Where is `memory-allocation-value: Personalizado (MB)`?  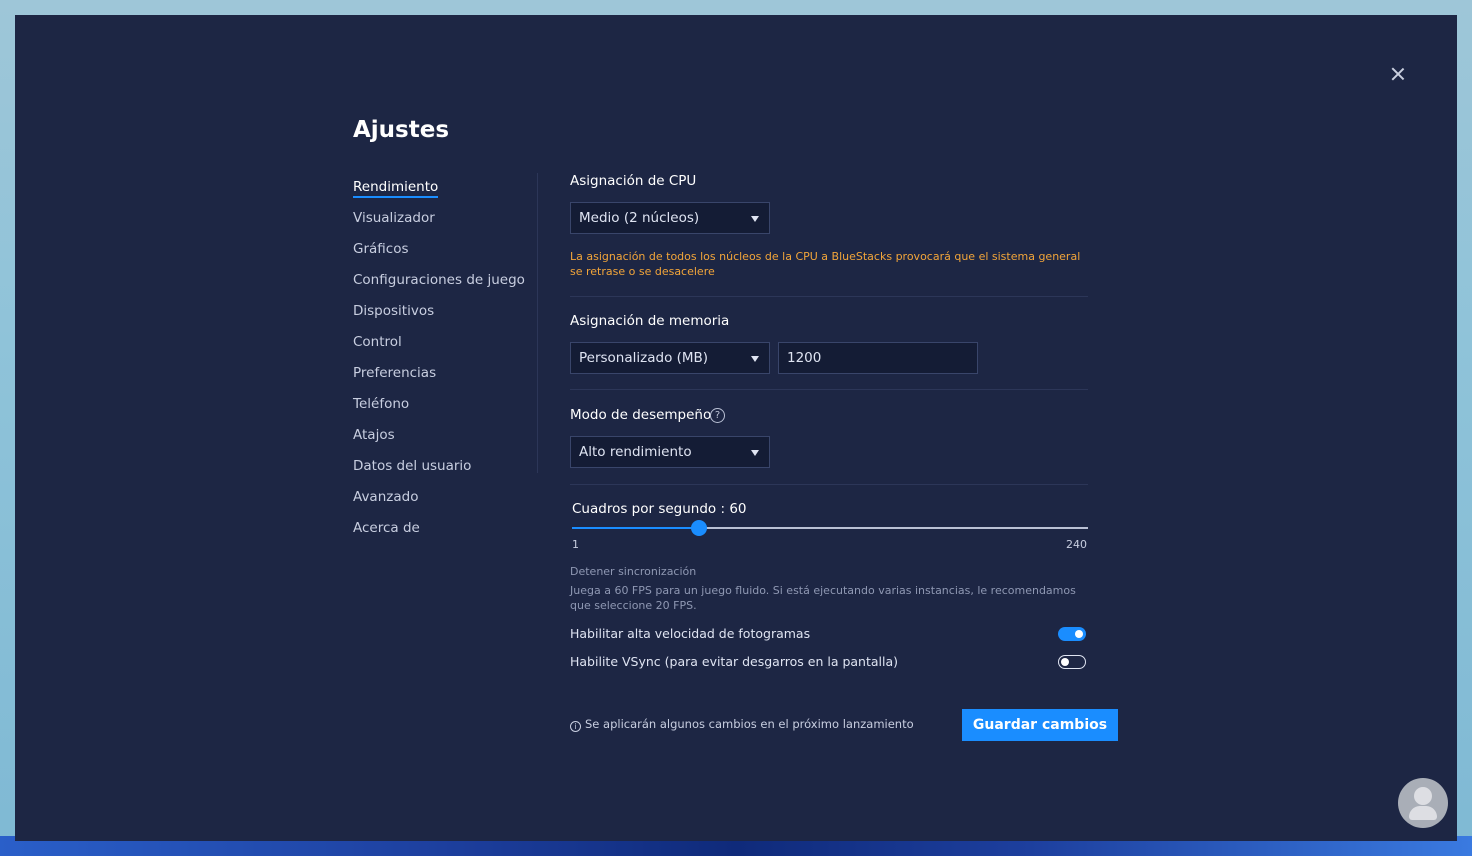
memory-allocation-value: Personalizado (MB) is located at coordinates (644, 358).